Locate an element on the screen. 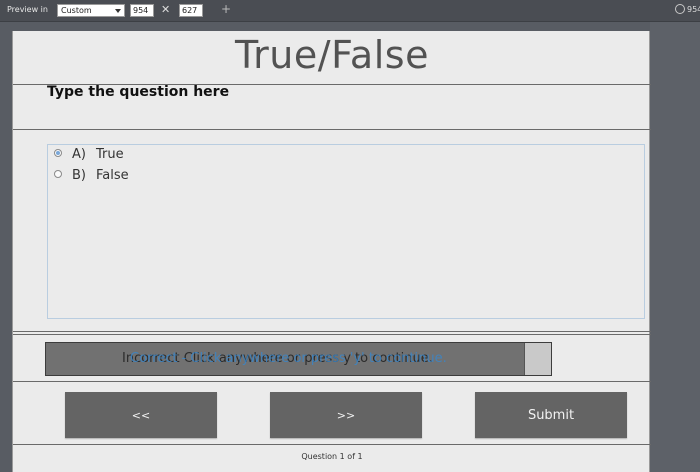  chevron-down-icon is located at coordinates (118, 11).